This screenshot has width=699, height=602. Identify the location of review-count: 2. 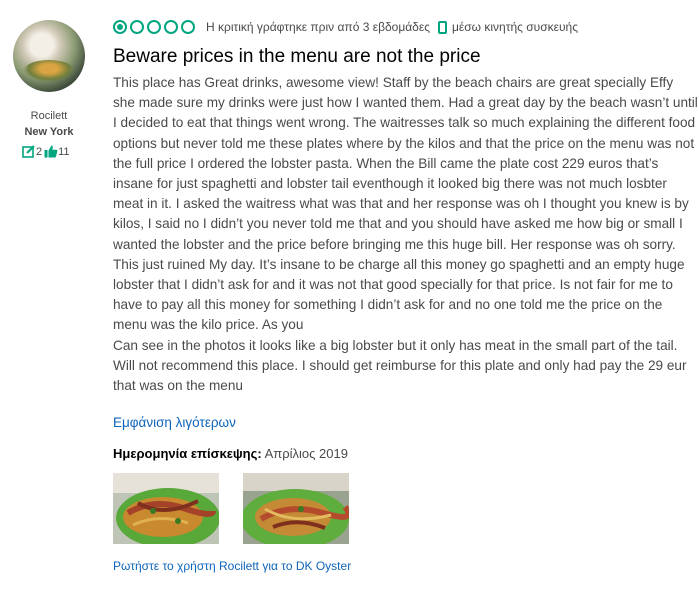
(39, 151).